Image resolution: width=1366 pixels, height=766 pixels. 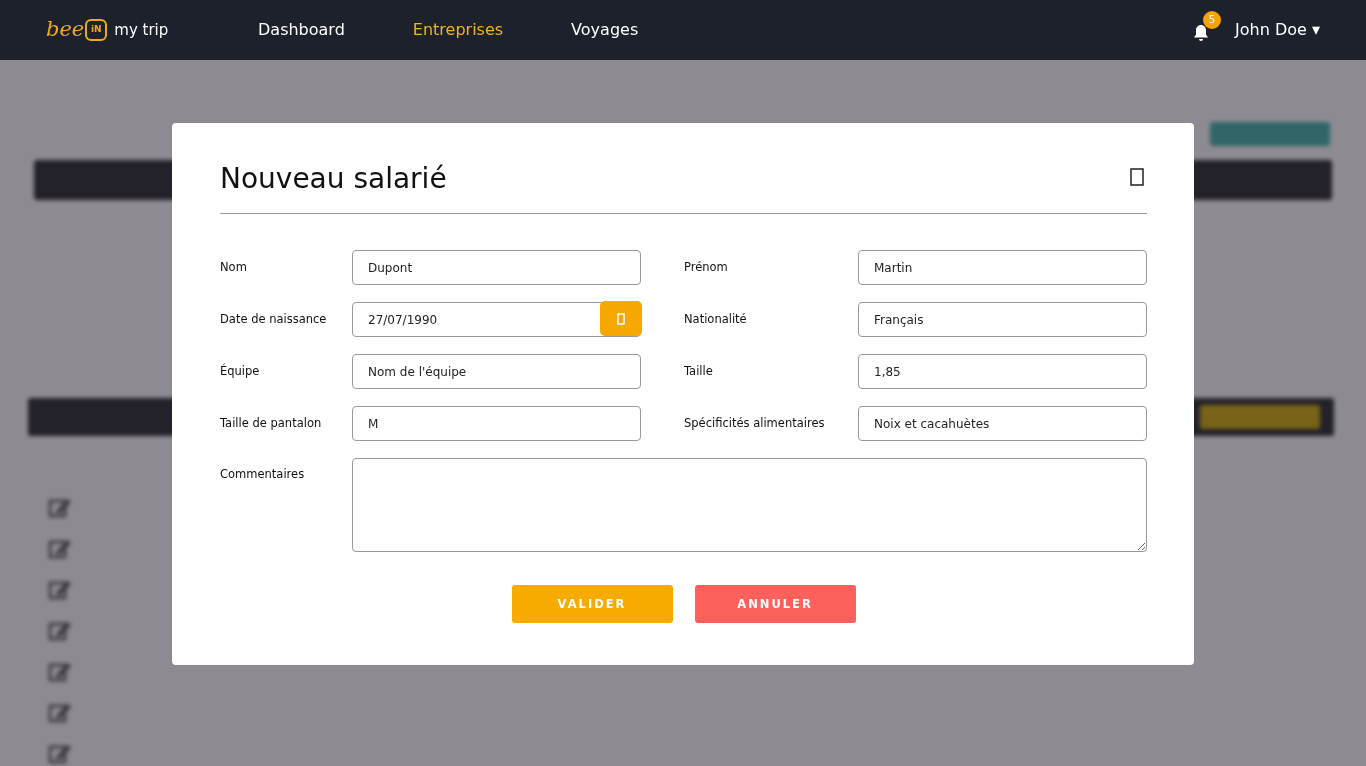 I want to click on field-label: Spécificités alimentaires, so click(x=754, y=424).